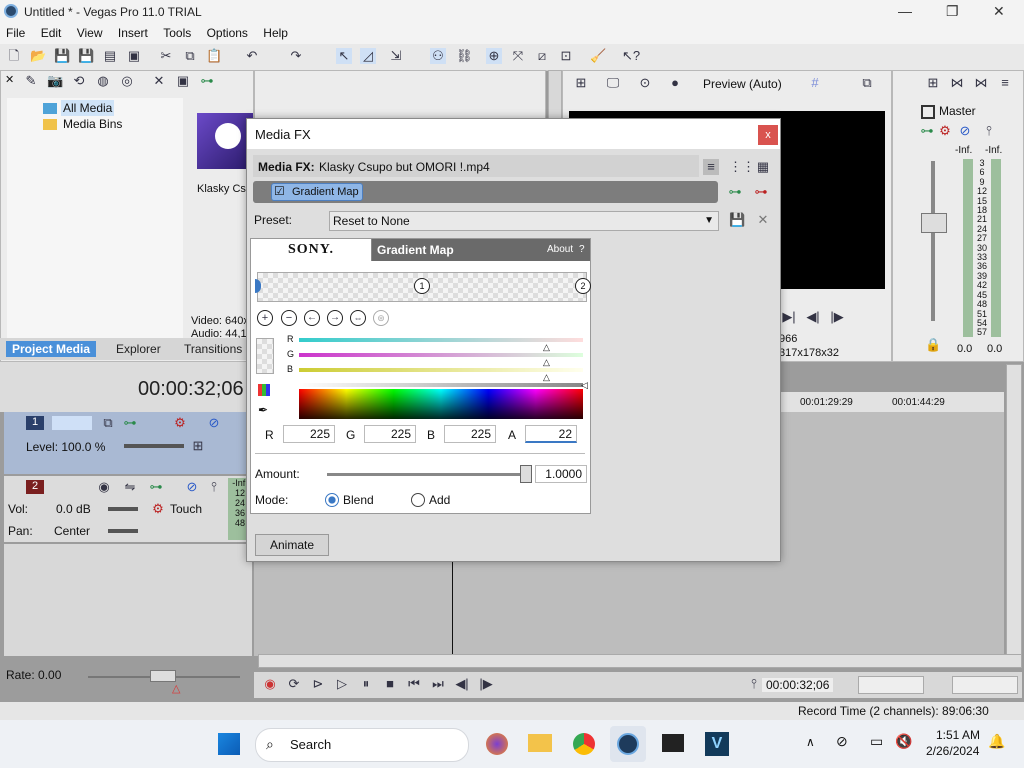  What do you see at coordinates (88, 108) in the screenshot?
I see `tree-item-all-media: All Media` at bounding box center [88, 108].